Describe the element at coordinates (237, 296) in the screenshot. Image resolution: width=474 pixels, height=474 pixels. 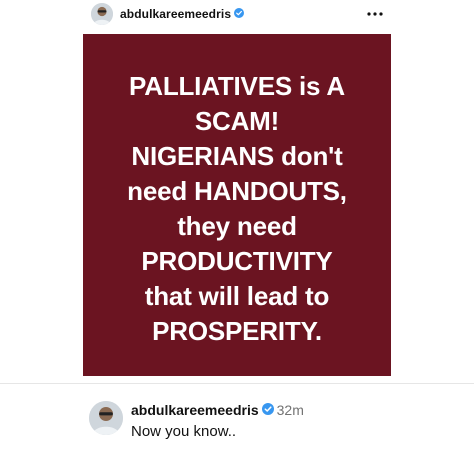
I see `post-text-line: that will lead to` at that location.